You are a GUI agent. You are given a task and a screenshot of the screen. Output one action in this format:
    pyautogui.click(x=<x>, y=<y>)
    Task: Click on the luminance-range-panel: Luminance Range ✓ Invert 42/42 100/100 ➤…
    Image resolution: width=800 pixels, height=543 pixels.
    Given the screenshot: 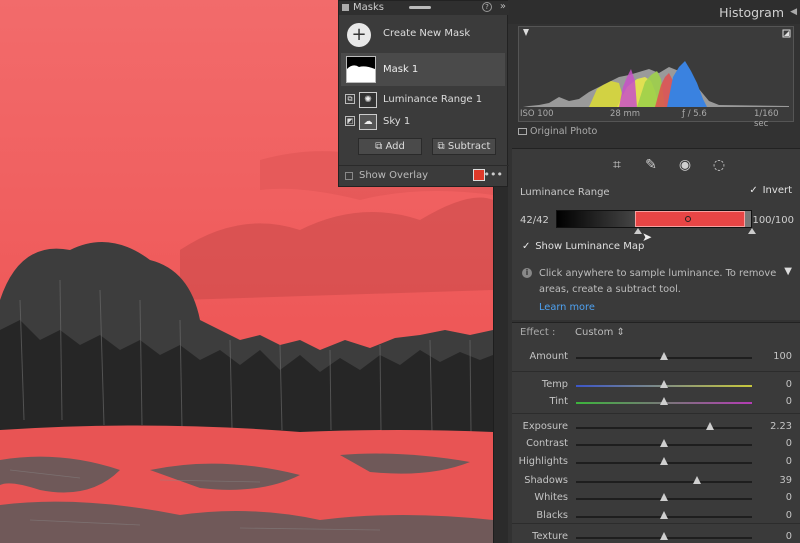 What is the action you would take?
    pyautogui.click(x=656, y=250)
    